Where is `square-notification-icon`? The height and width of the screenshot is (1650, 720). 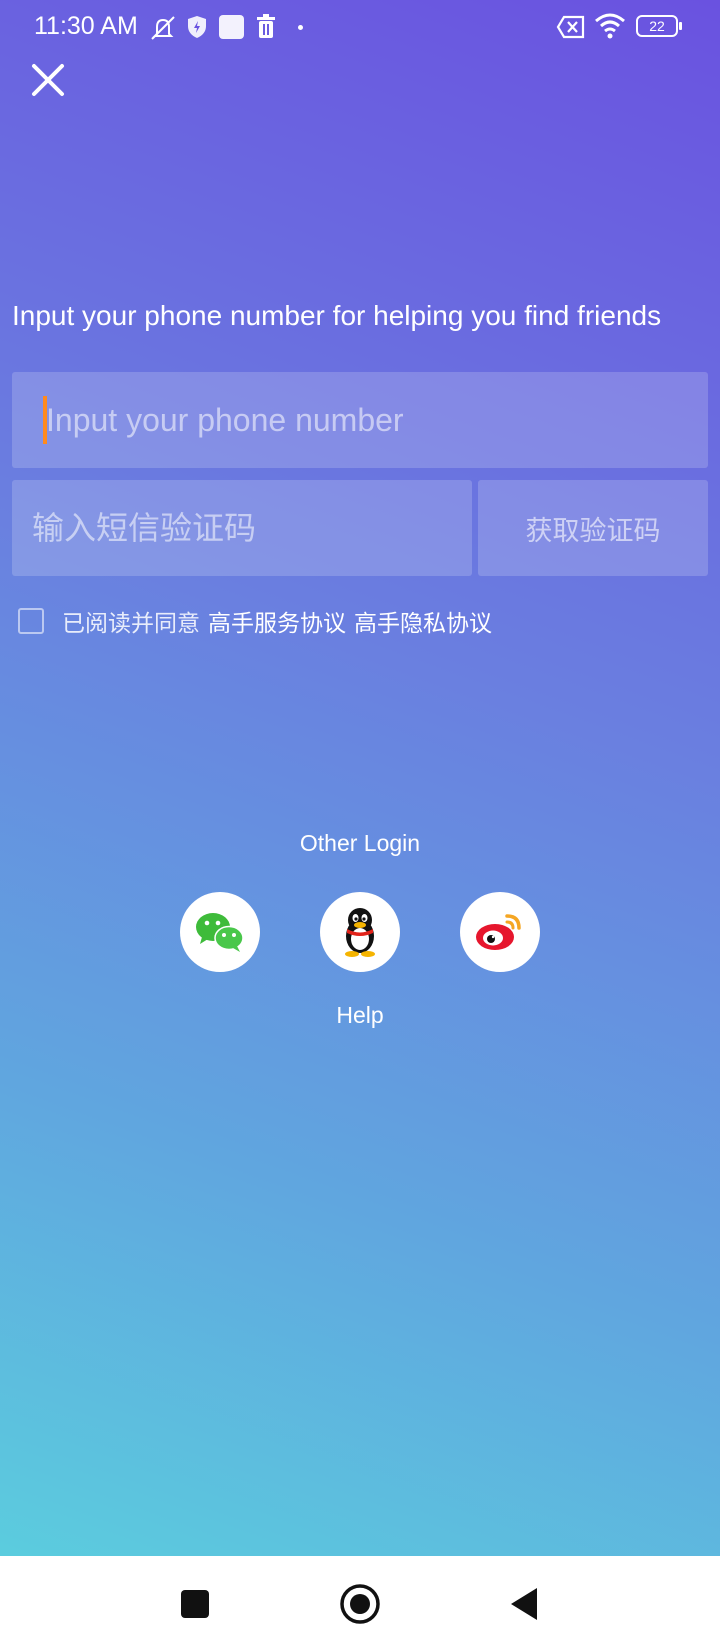
square-notification-icon is located at coordinates (231, 27).